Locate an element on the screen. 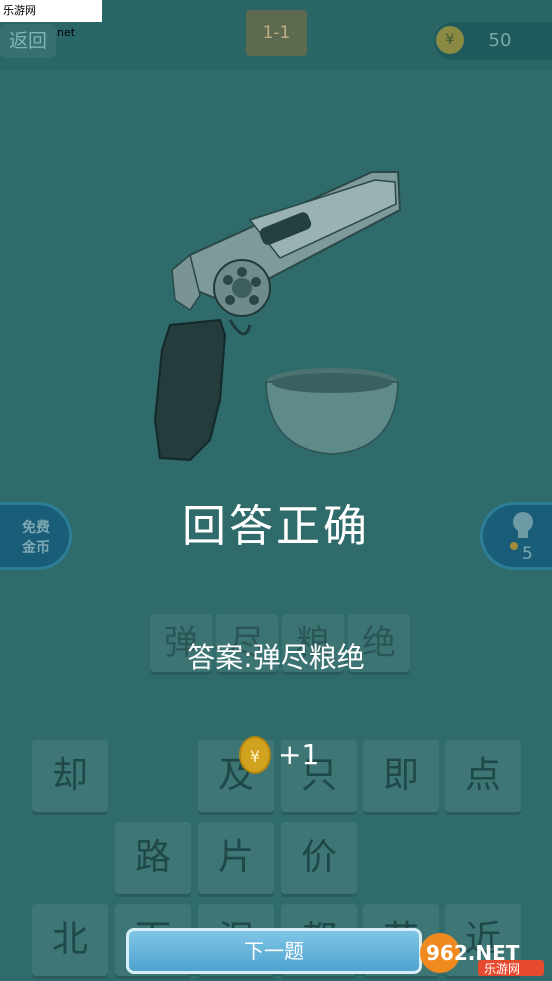  key-5: 即 is located at coordinates (401, 776).